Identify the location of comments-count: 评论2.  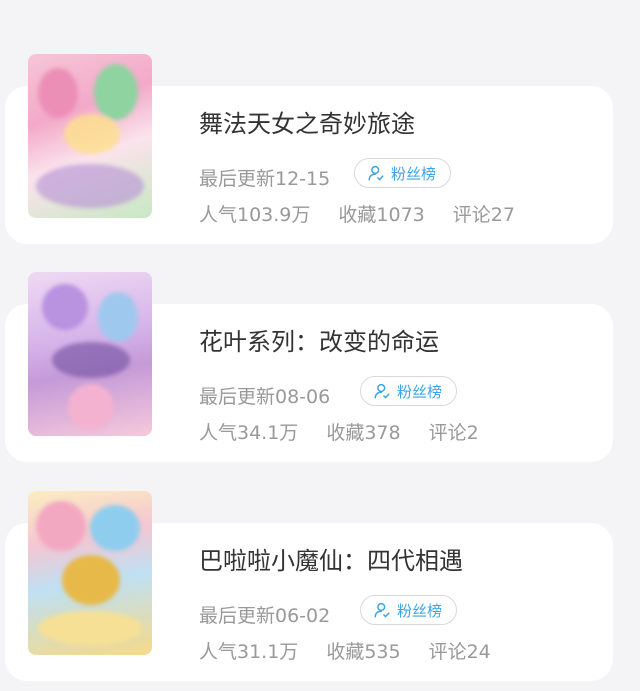
(453, 433).